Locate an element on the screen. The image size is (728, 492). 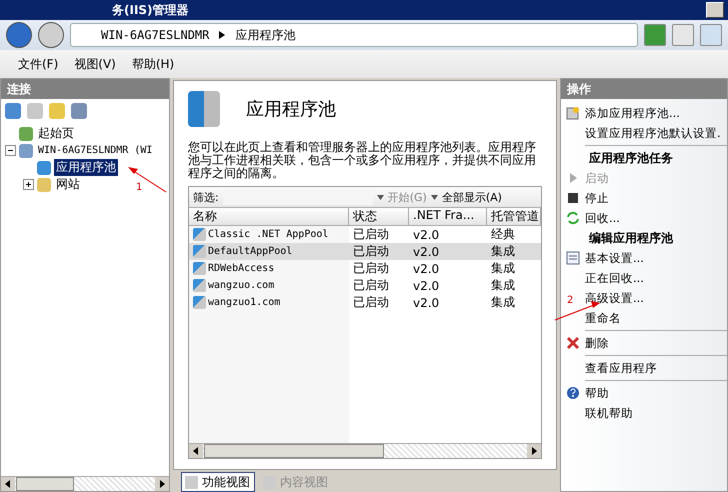
connections-header: 连接 is located at coordinates (85, 89).